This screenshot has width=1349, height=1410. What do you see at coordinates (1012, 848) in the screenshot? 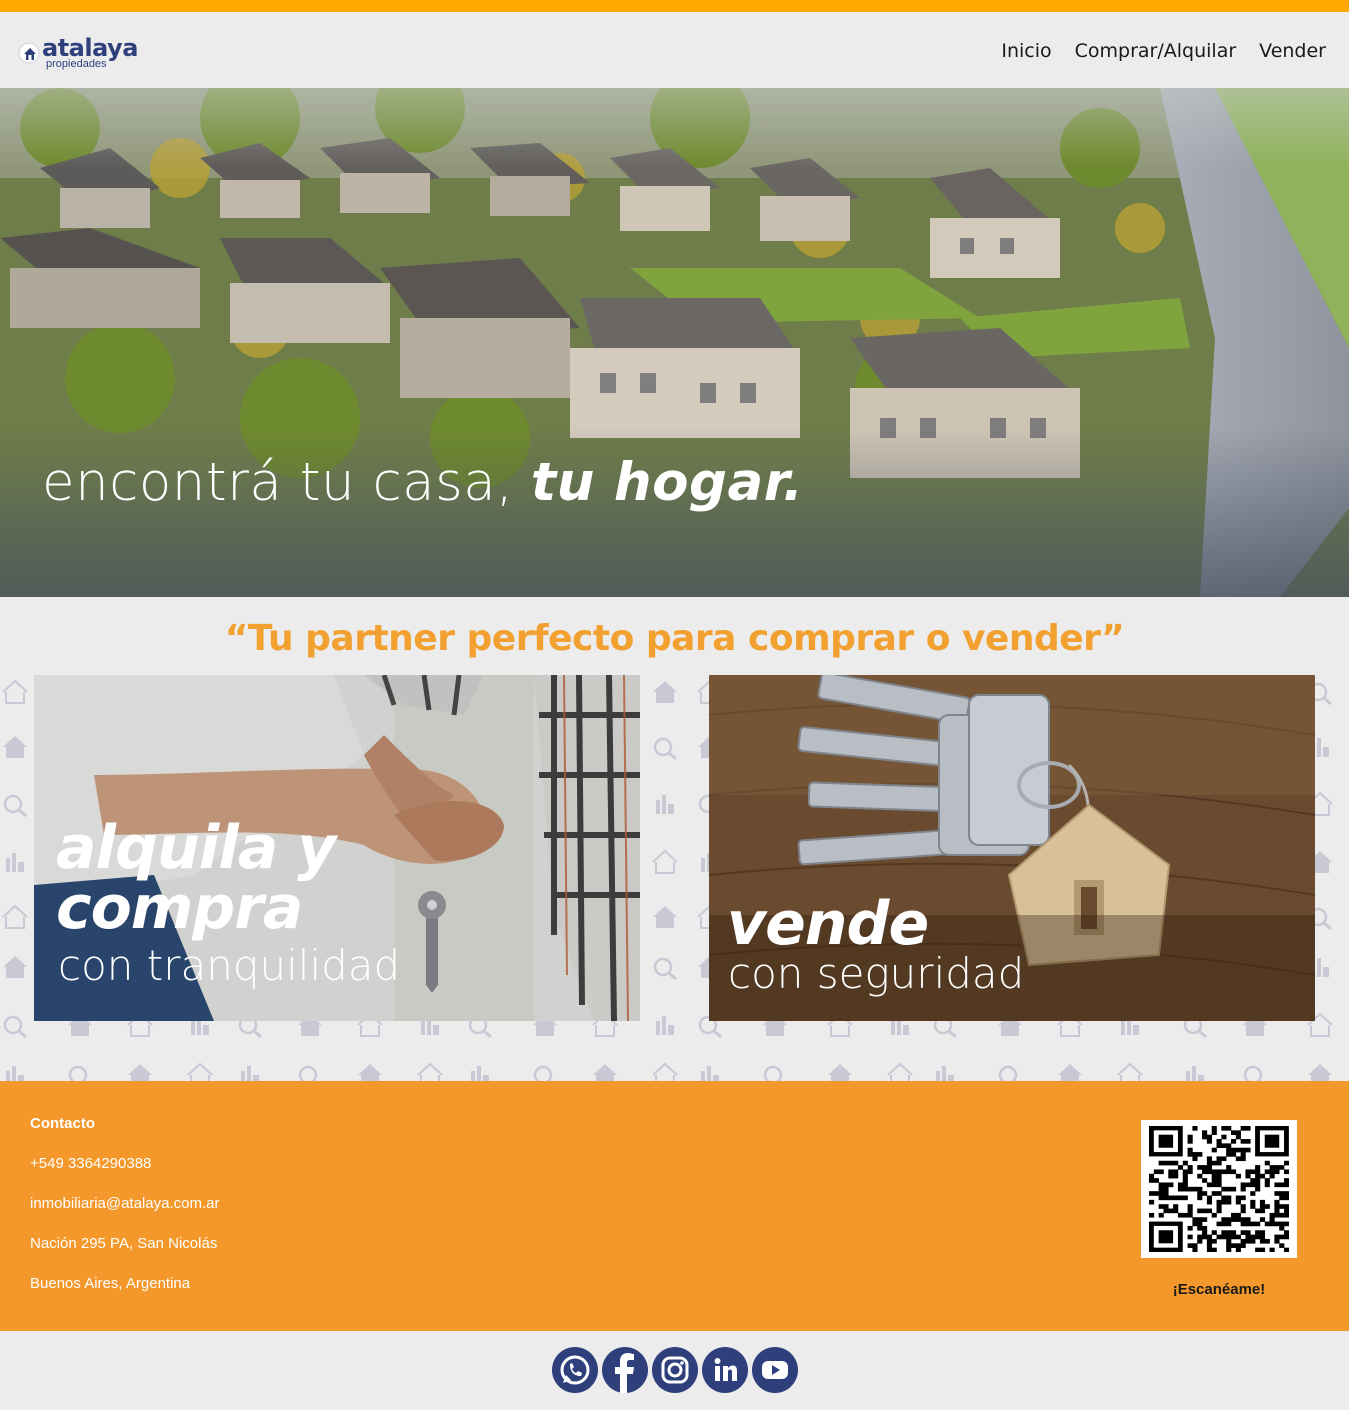
I see `card-vende: vende con seguridad` at bounding box center [1012, 848].